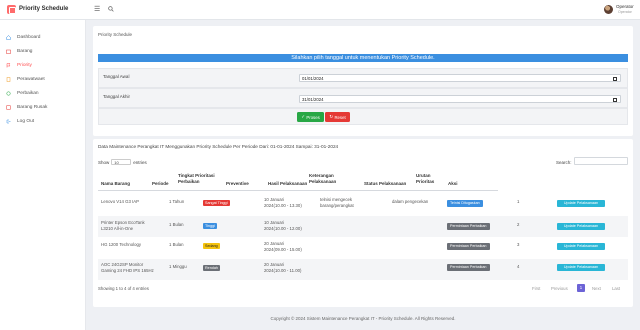 This screenshot has width=640, height=330. What do you see at coordinates (313, 78) in the screenshot?
I see `start-date-value: 01/01/2024` at bounding box center [313, 78].